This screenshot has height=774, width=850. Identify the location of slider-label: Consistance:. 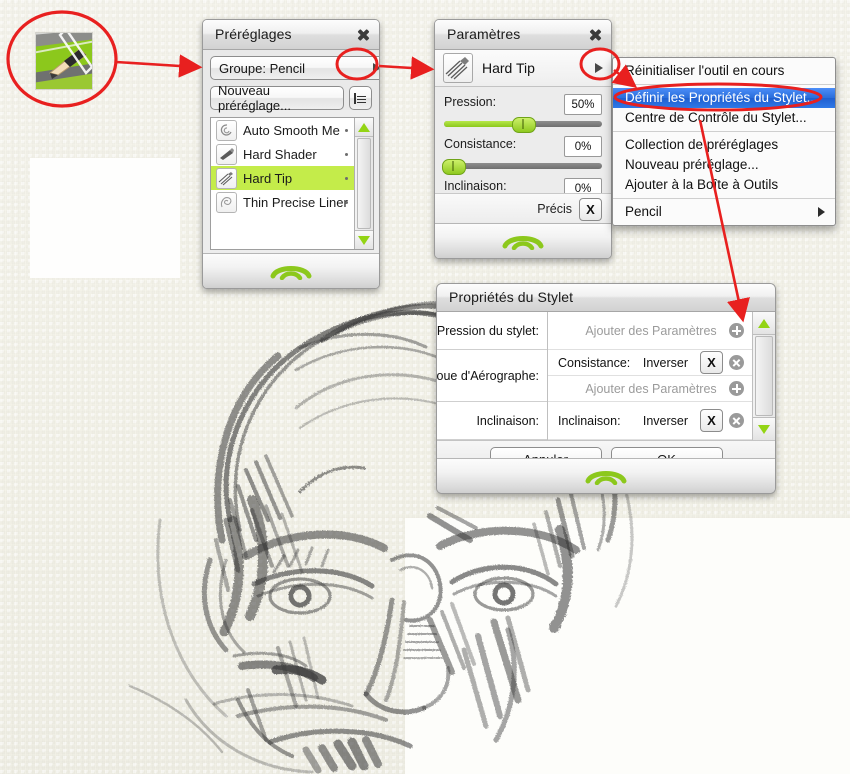
(480, 144).